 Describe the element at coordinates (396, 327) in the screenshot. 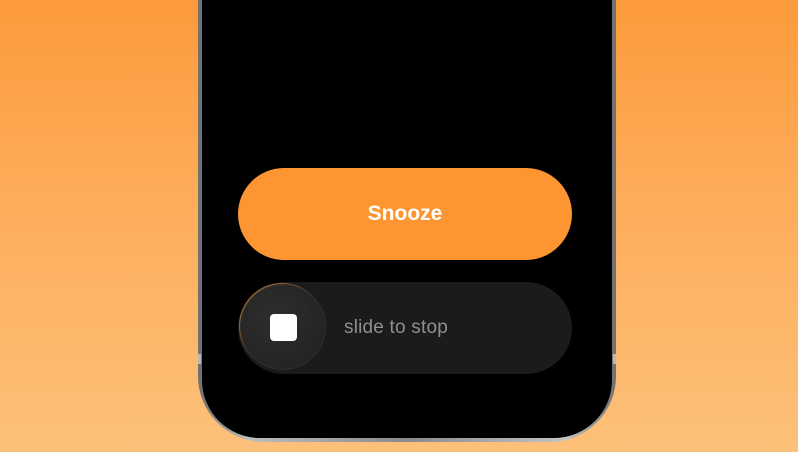

I see `slider-label: slide to stop` at that location.